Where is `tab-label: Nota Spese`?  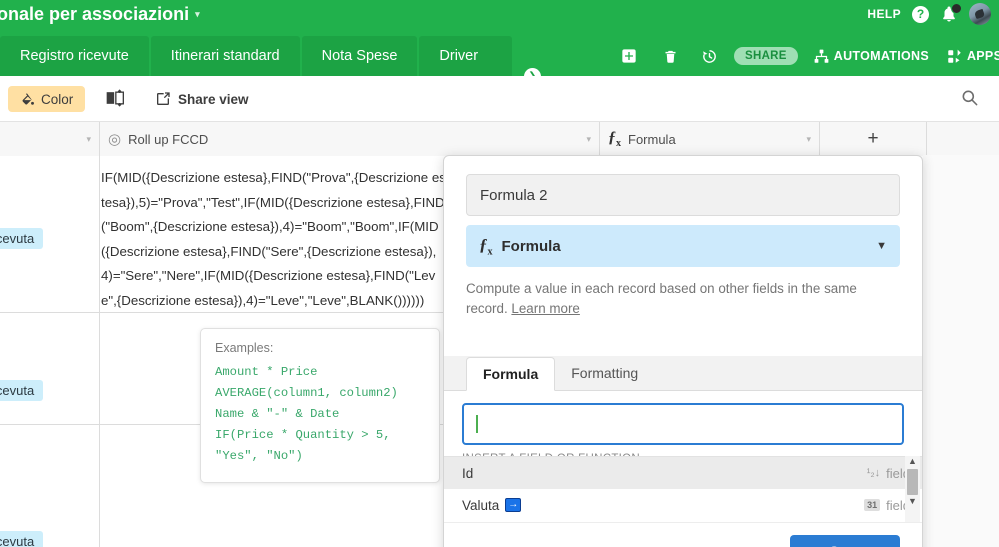 tab-label: Nota Spese is located at coordinates (359, 56).